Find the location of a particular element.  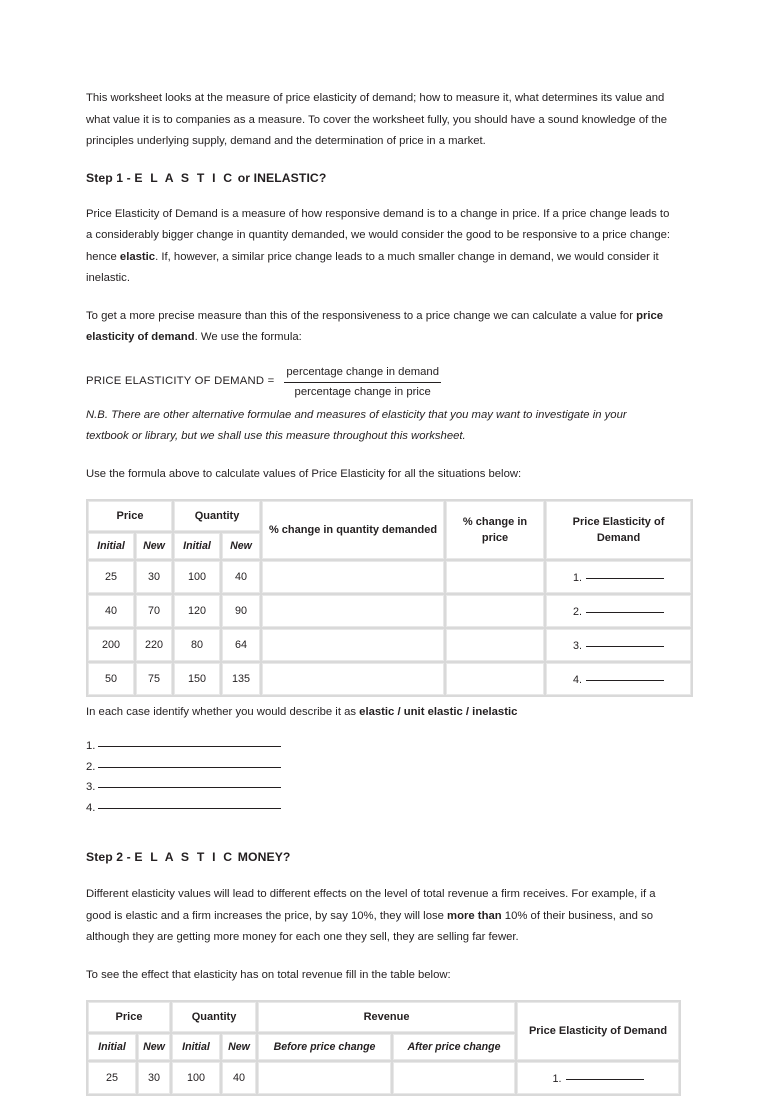

cell-revenue-after-input is located at coordinates (454, 1078).